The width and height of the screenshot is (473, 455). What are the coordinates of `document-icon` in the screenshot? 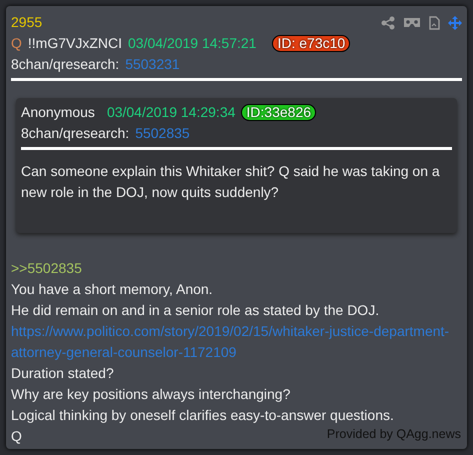 It's located at (434, 23).